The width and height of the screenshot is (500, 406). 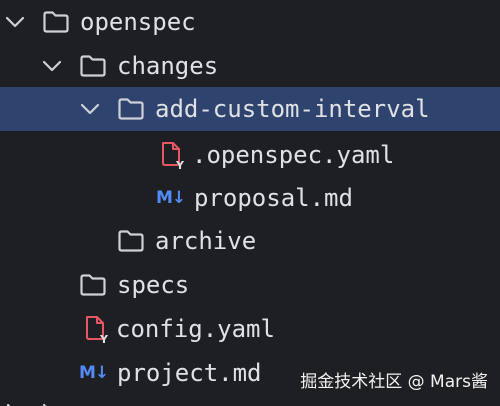 What do you see at coordinates (250, 22) in the screenshot?
I see `tree-item-openspec: openspec` at bounding box center [250, 22].